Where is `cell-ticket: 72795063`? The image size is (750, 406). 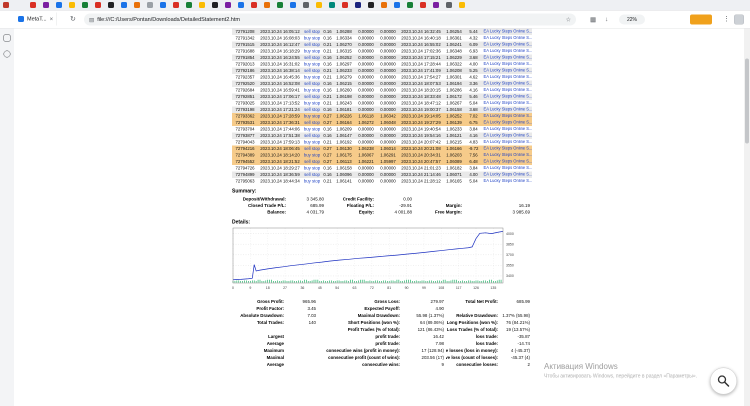
cell-ticket: 72795063 is located at coordinates (245, 181).